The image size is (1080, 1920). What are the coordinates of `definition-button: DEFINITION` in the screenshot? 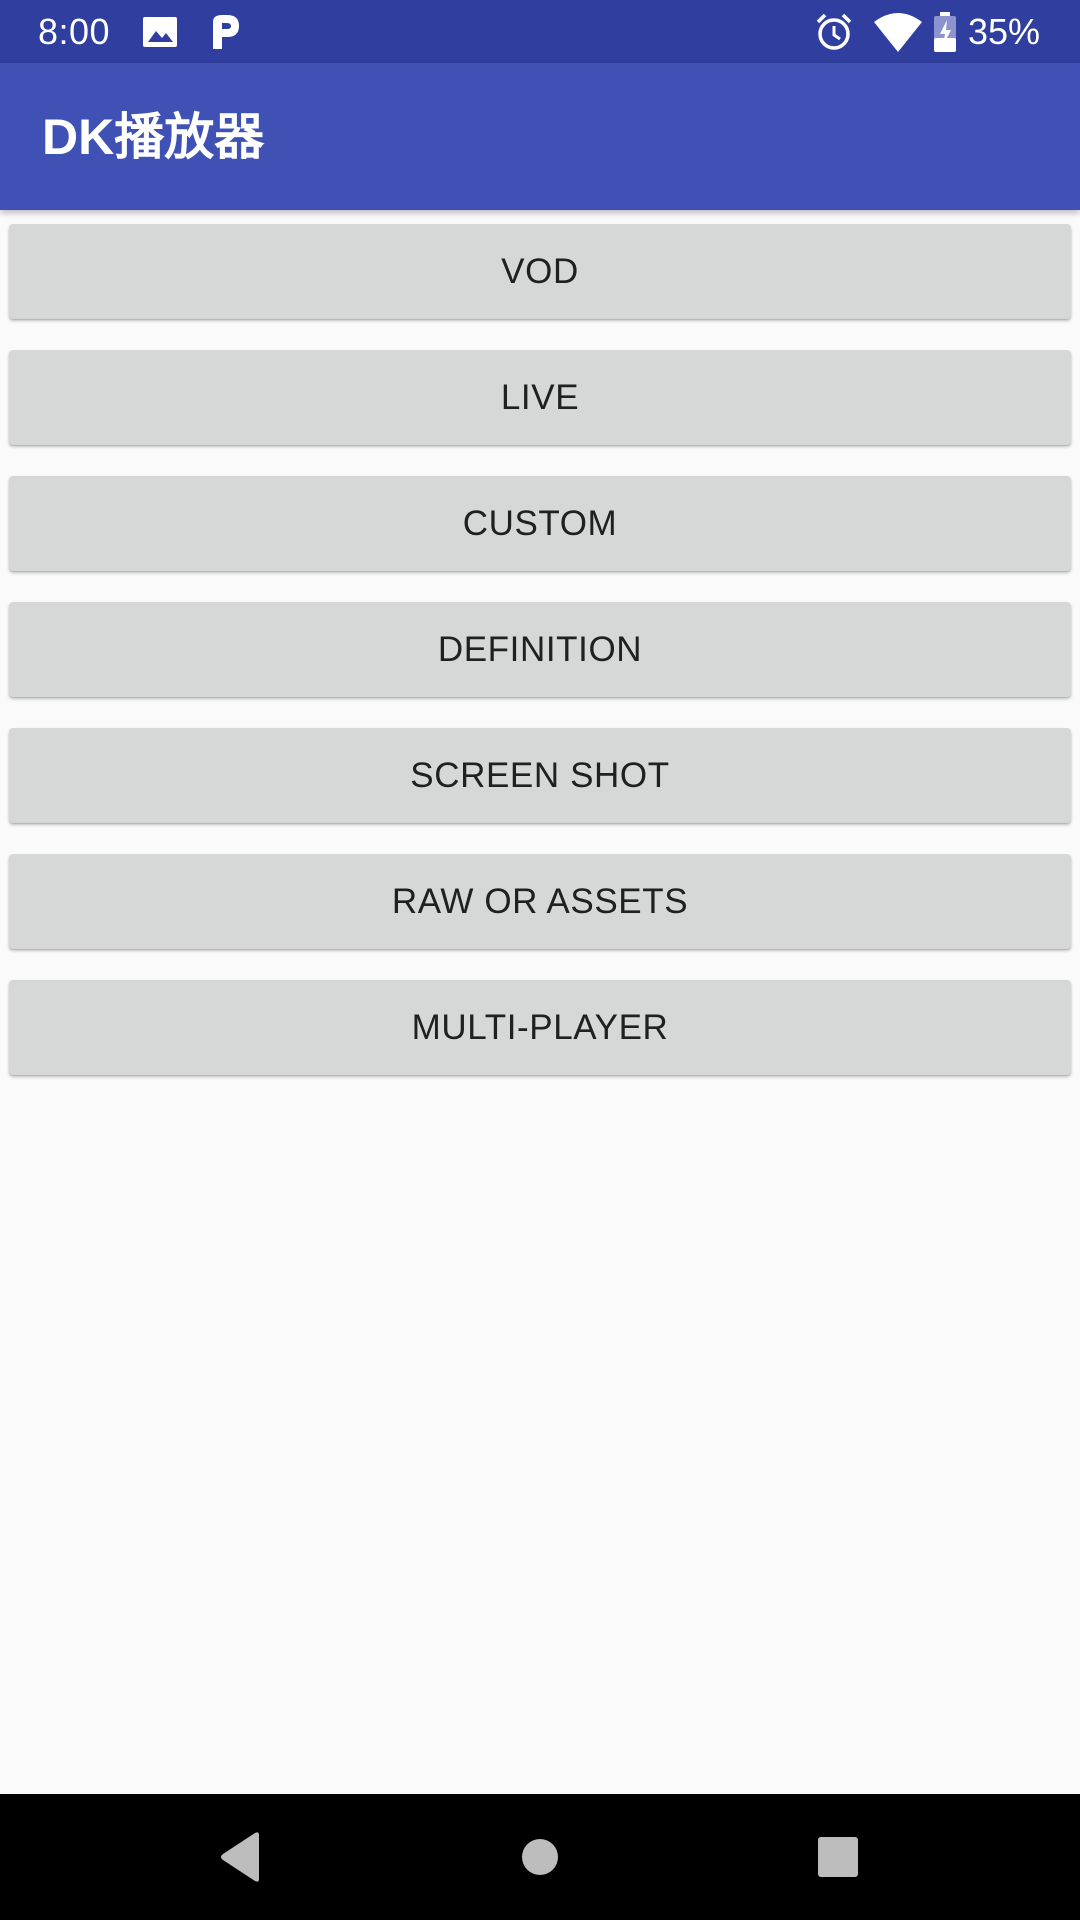 It's located at (540, 649).